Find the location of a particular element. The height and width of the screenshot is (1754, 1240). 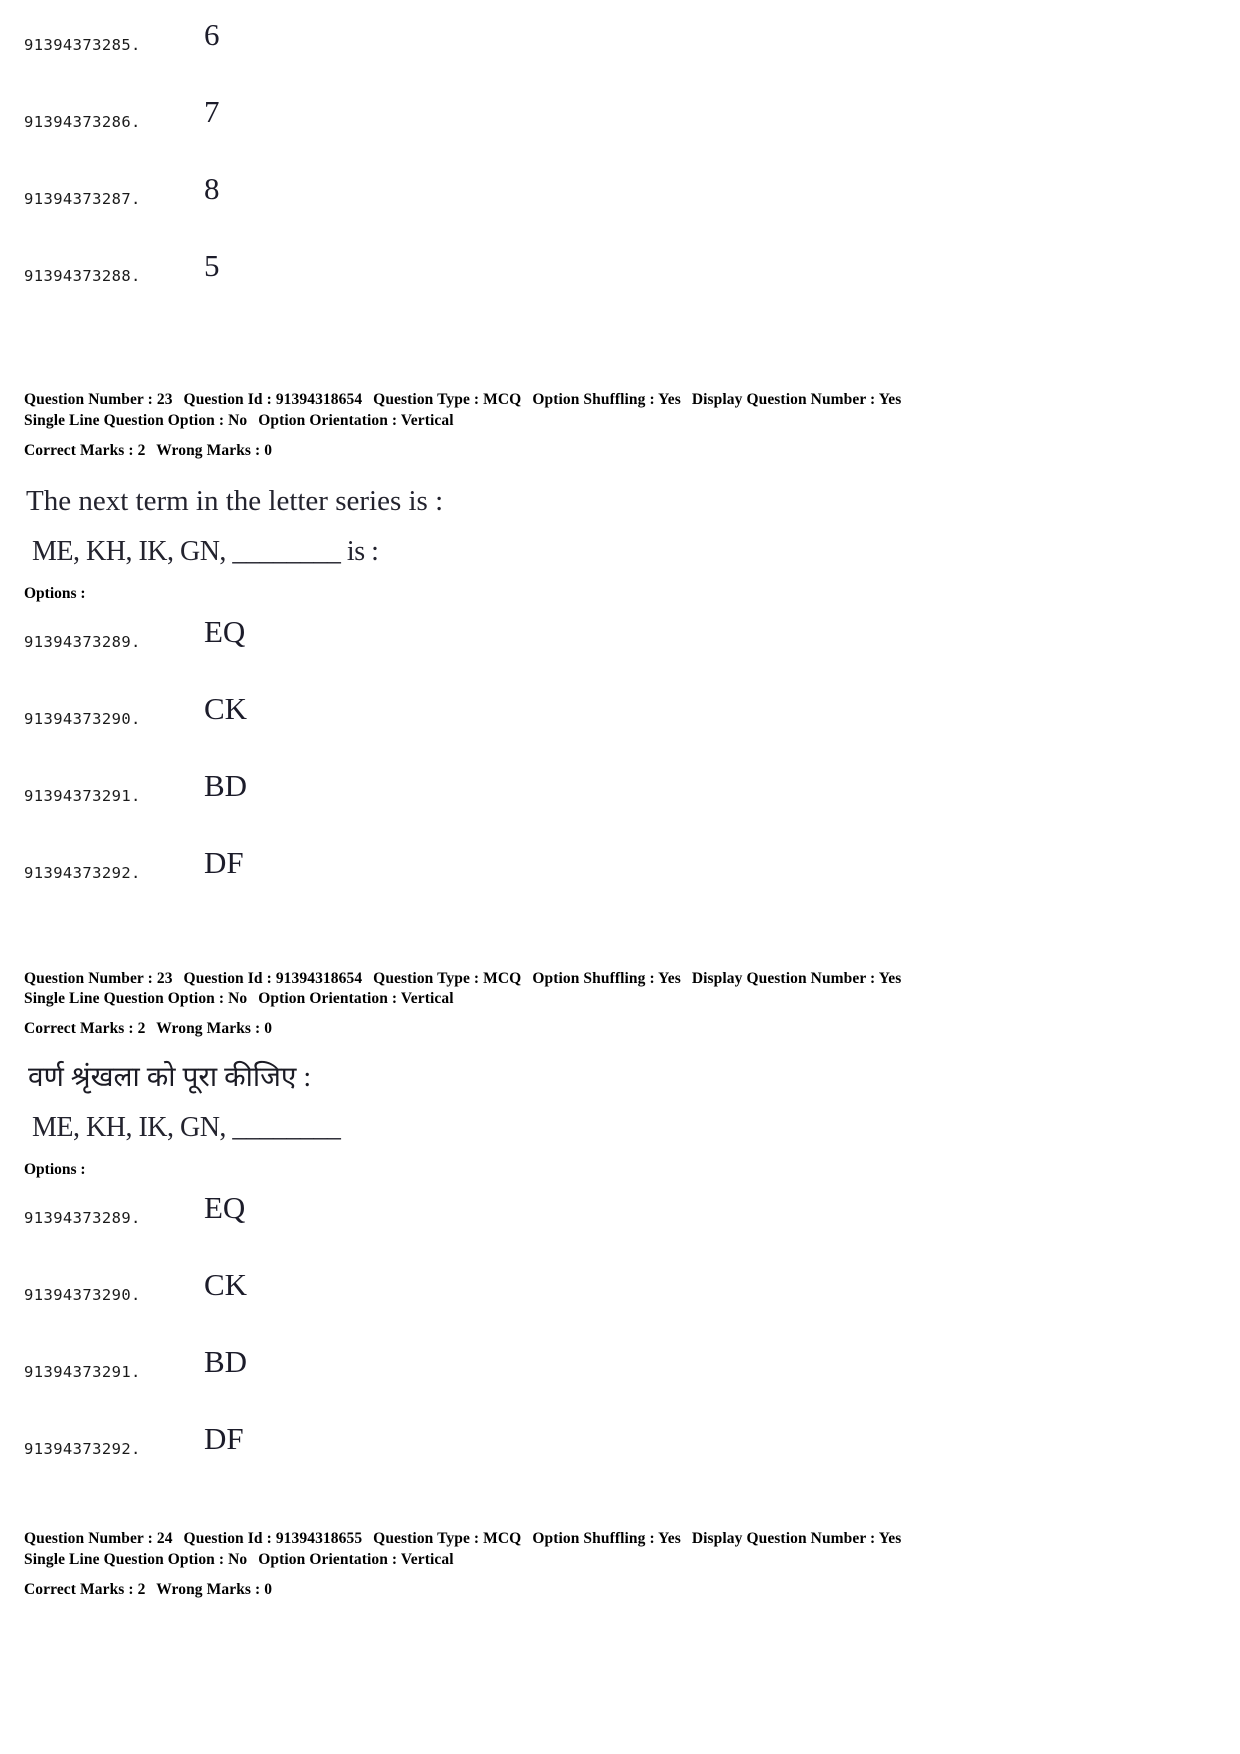

question-stem-line2: ME, KH, IK, GN, ________ is : is located at coordinates (205, 551).